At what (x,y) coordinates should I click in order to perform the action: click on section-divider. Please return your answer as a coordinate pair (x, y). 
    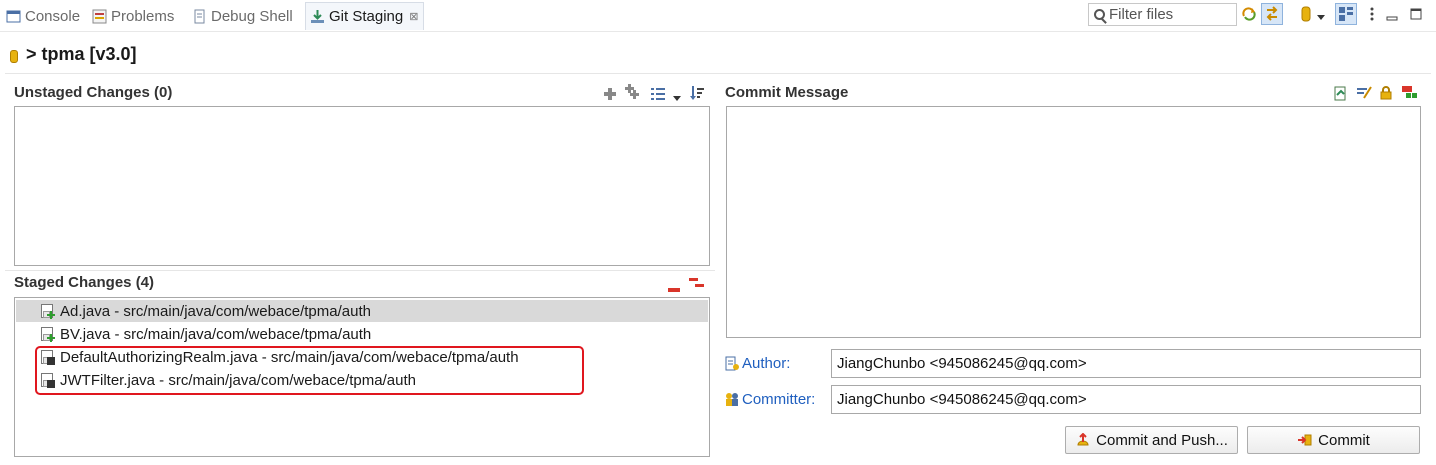
    Looking at the image, I should click on (360, 270).